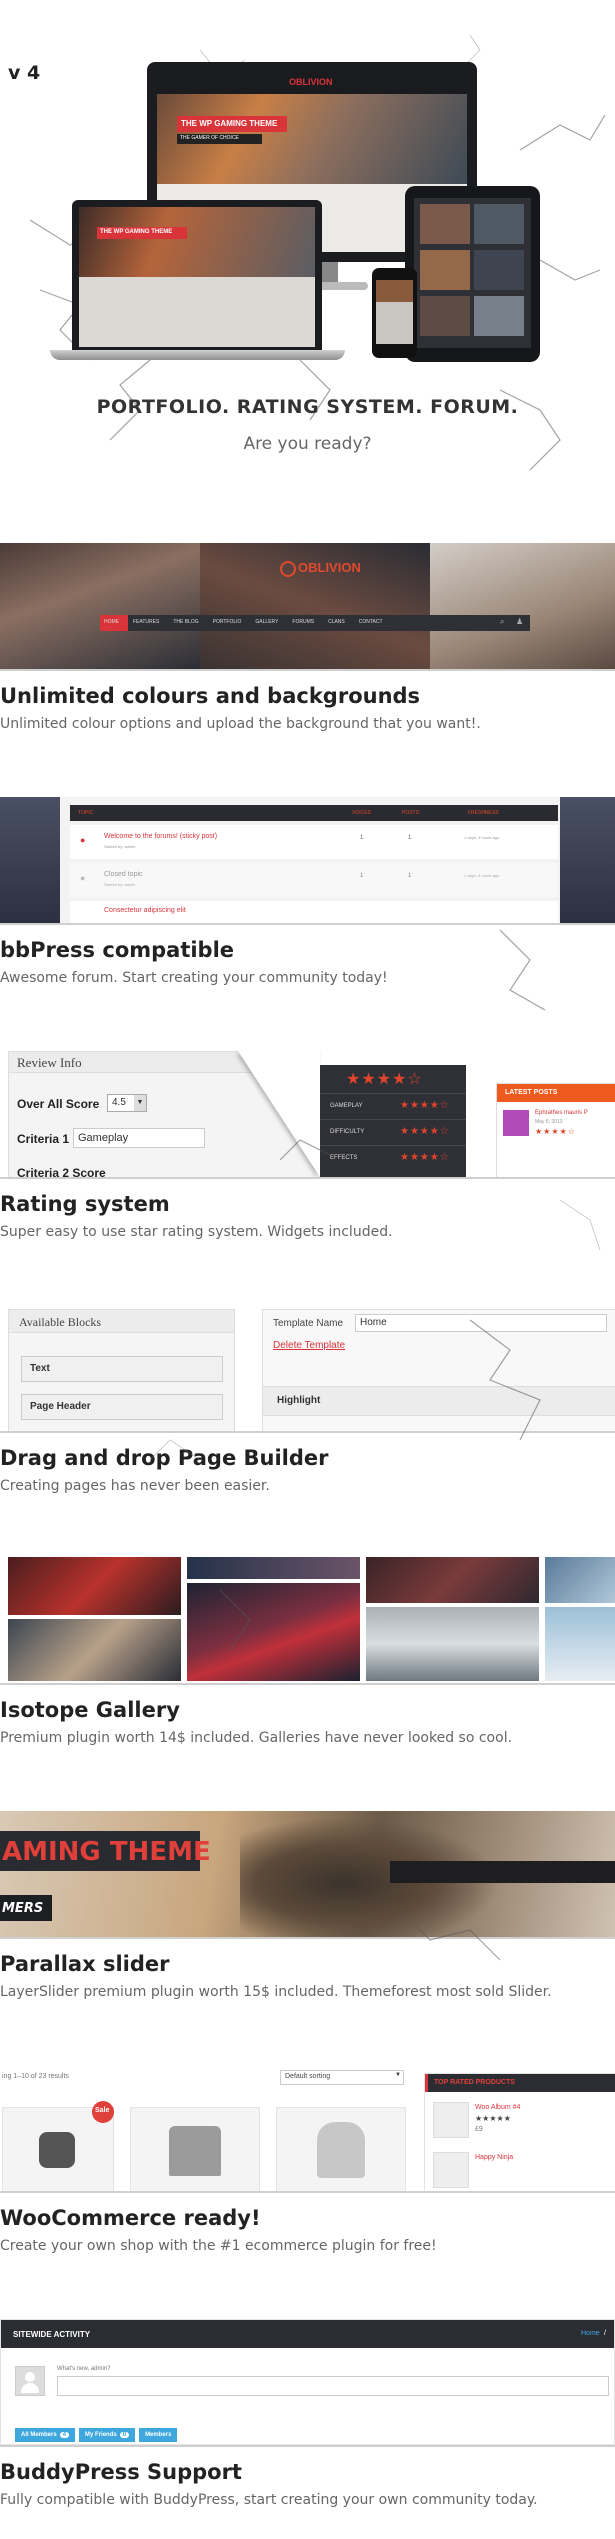  Describe the element at coordinates (30, 2381) in the screenshot. I see `avatar` at that location.